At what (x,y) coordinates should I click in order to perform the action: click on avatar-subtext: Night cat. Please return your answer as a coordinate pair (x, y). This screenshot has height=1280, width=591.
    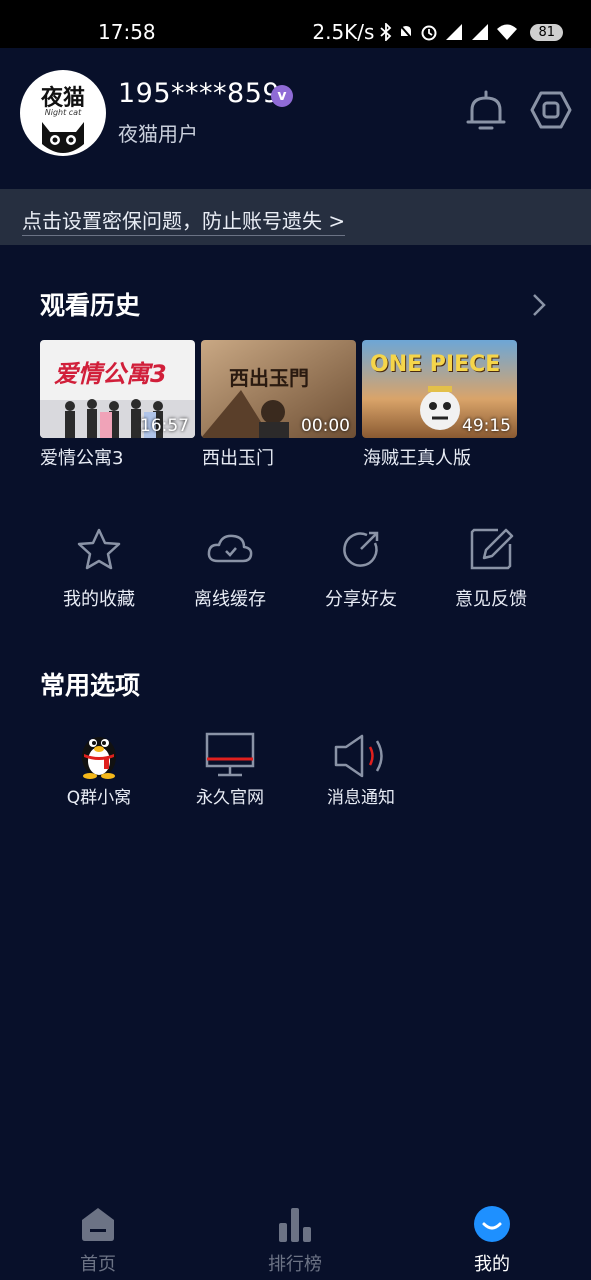
    Looking at the image, I should click on (63, 112).